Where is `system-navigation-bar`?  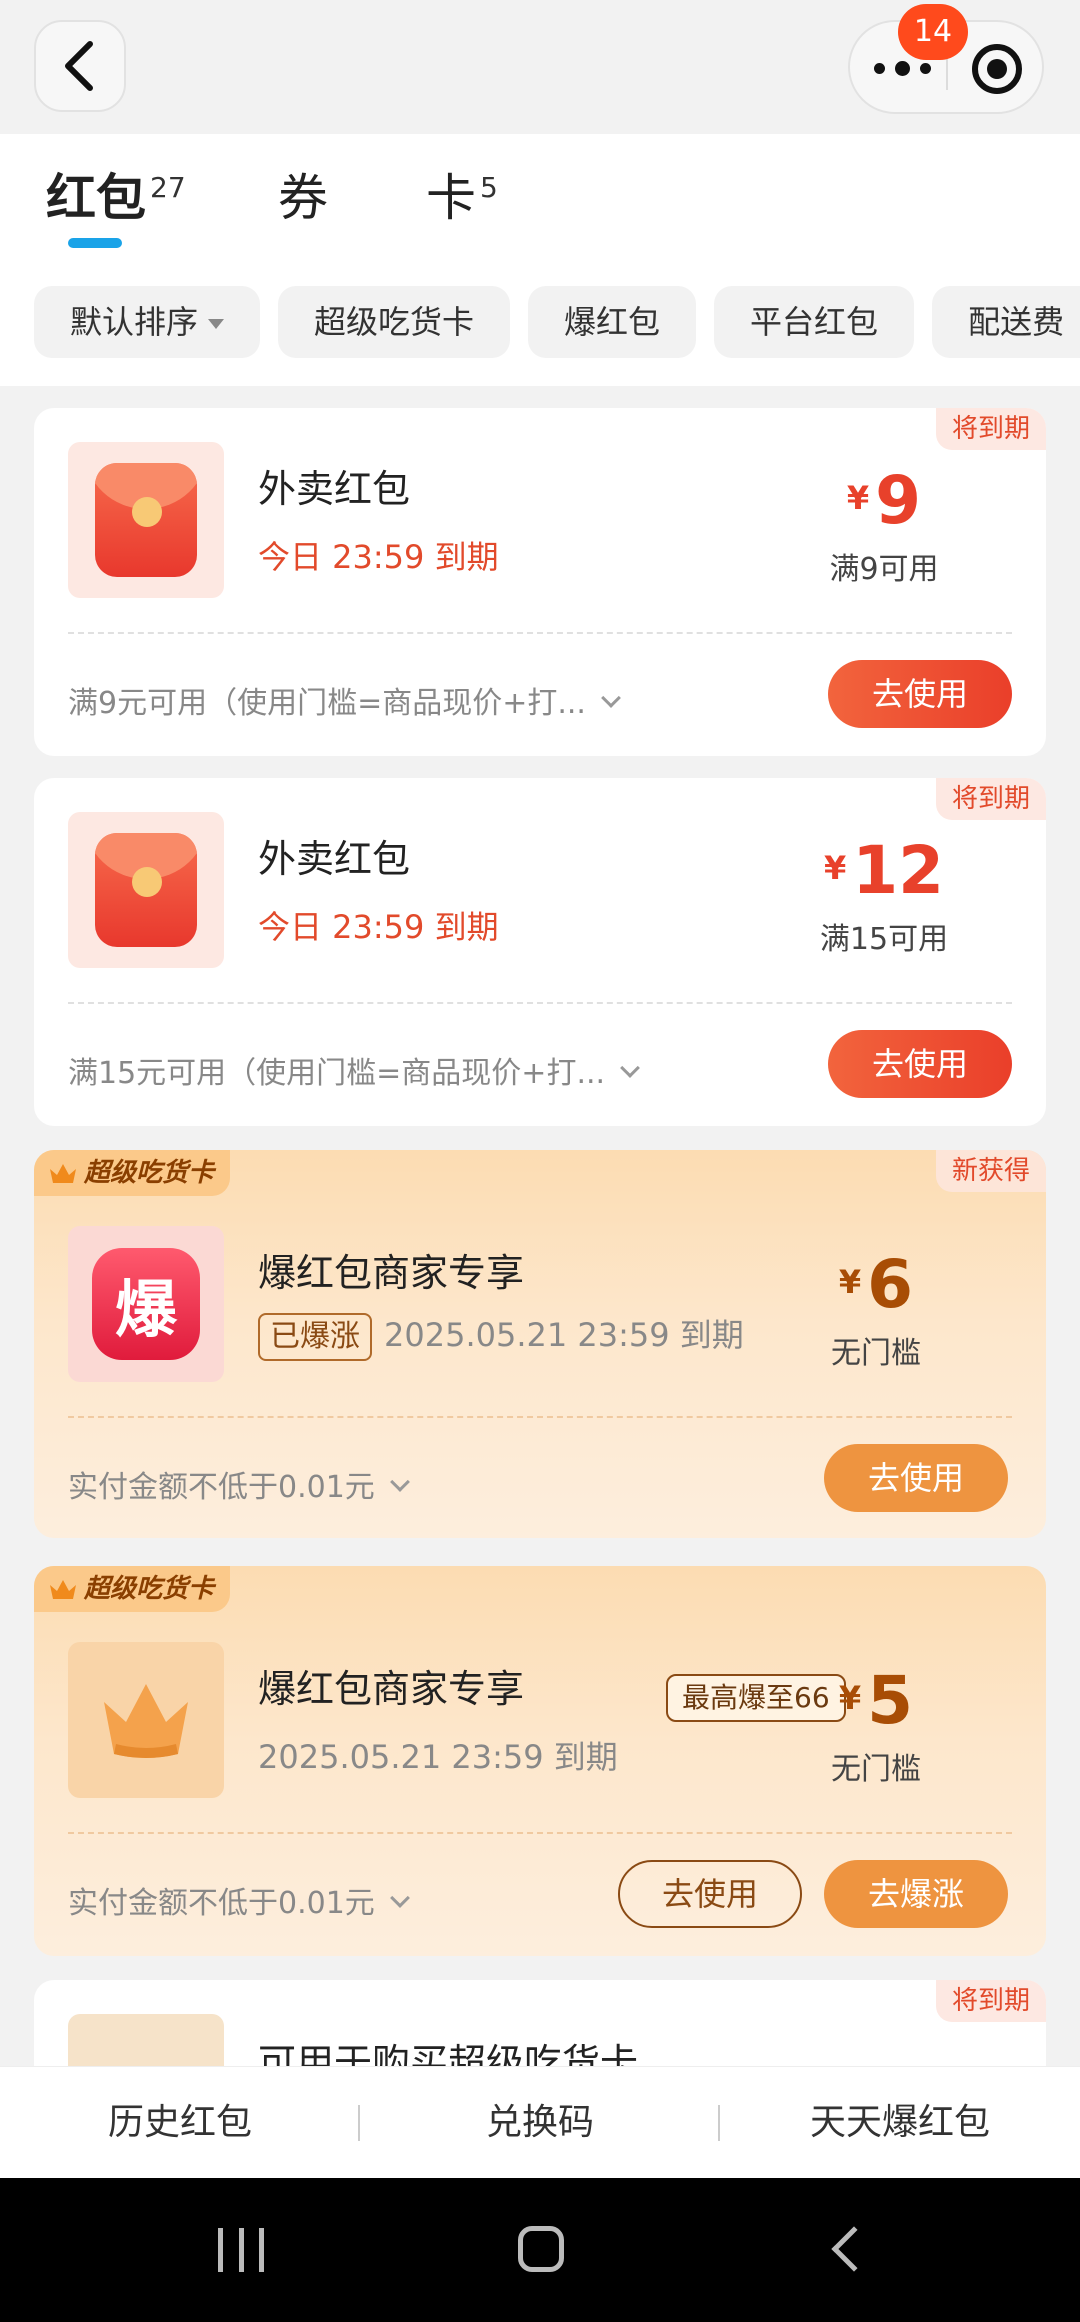
system-navigation-bar is located at coordinates (540, 2250).